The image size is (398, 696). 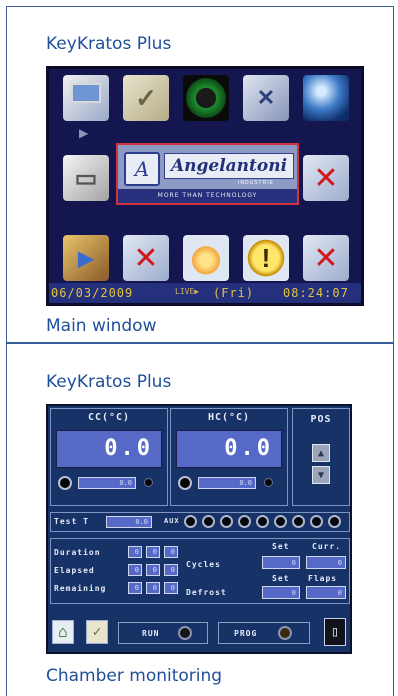 What do you see at coordinates (316, 293) in the screenshot?
I see `status-time: 08:24:07` at bounding box center [316, 293].